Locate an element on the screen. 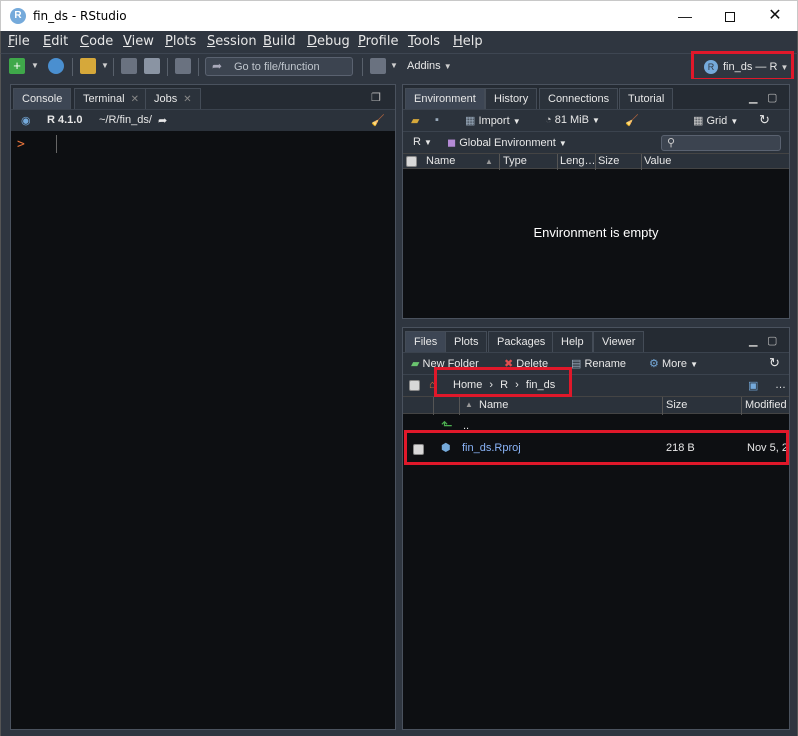 The height and width of the screenshot is (736, 798). menu-file: File is located at coordinates (19, 41).